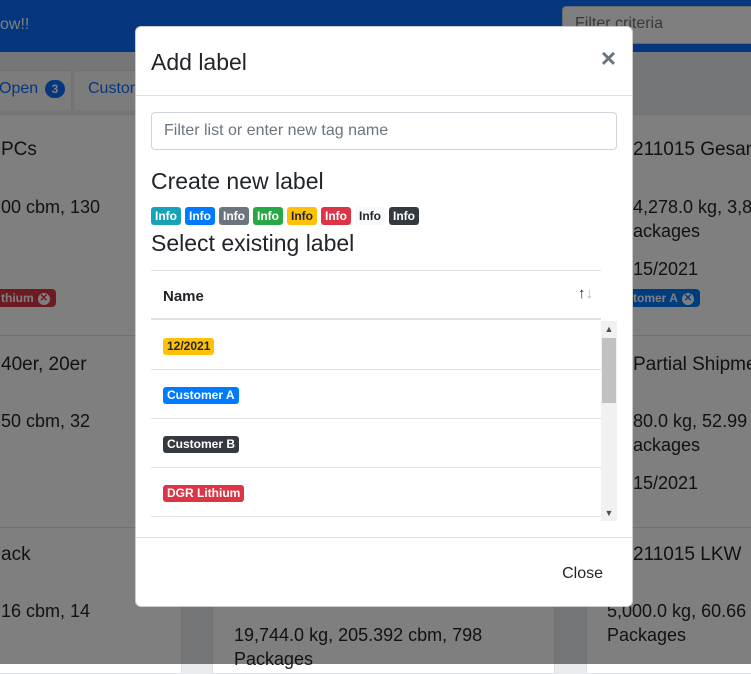 This screenshot has width=751, height=674. What do you see at coordinates (582, 574) in the screenshot?
I see `close-button: Close` at bounding box center [582, 574].